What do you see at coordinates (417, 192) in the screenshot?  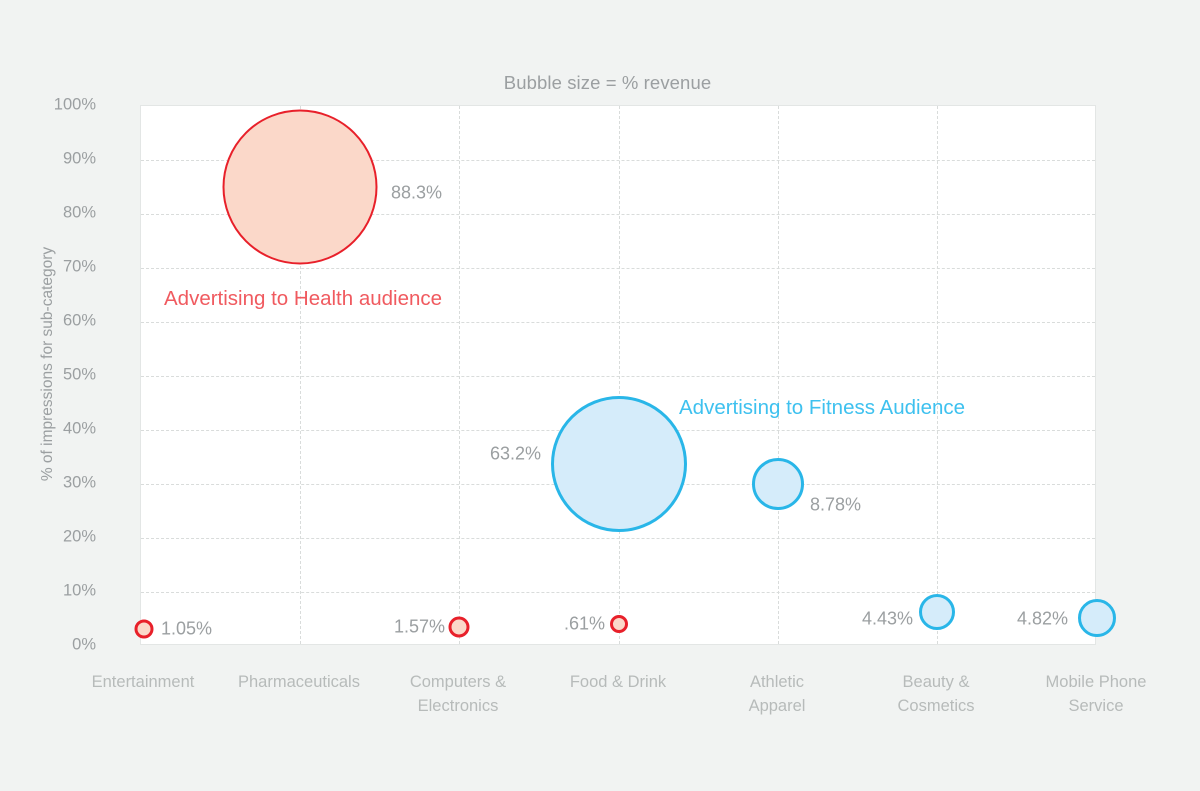 I see `bubble-label-pharmaceuticals: 88.3%` at bounding box center [417, 192].